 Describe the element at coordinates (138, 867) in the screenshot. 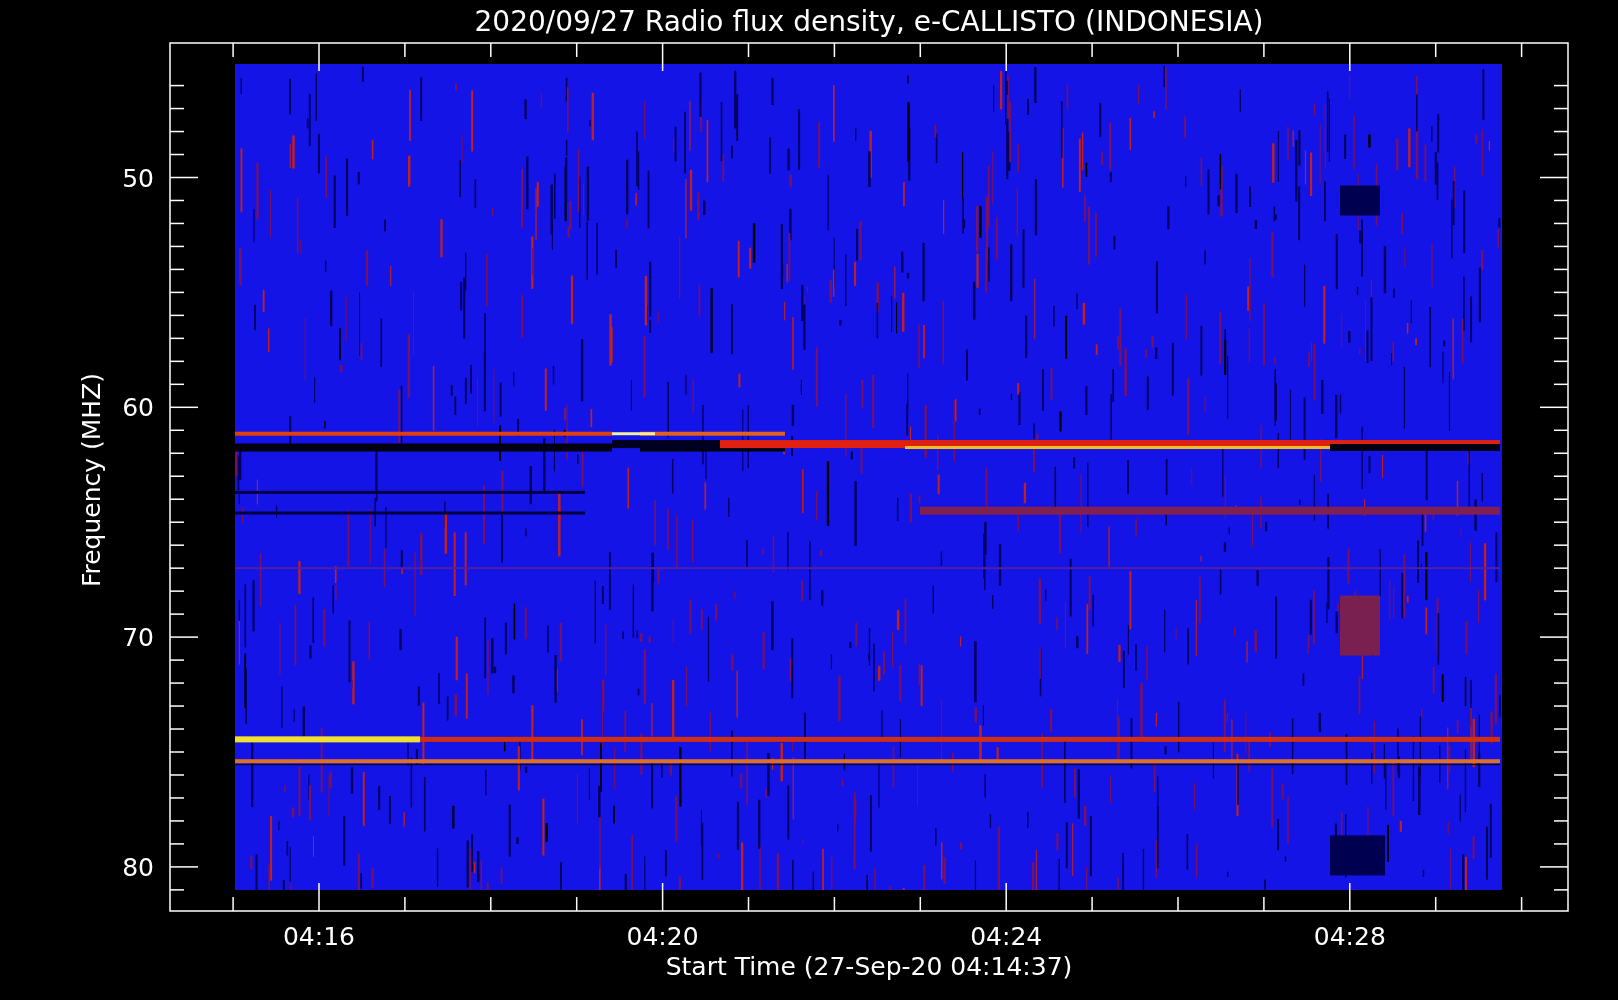

I see `axis-tick-label: 80` at that location.